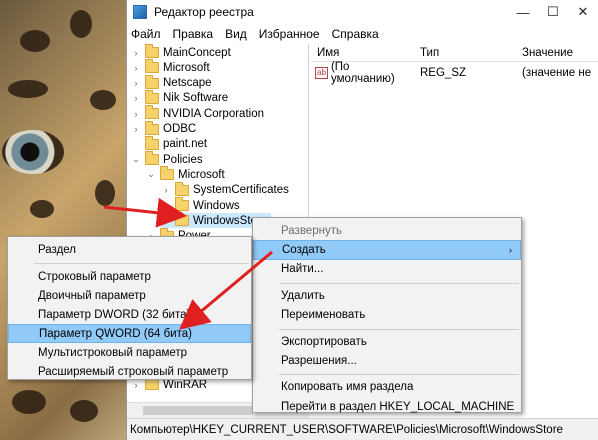 The image size is (598, 440). I want to click on submenu-arrow-icon: ›, so click(510, 250).